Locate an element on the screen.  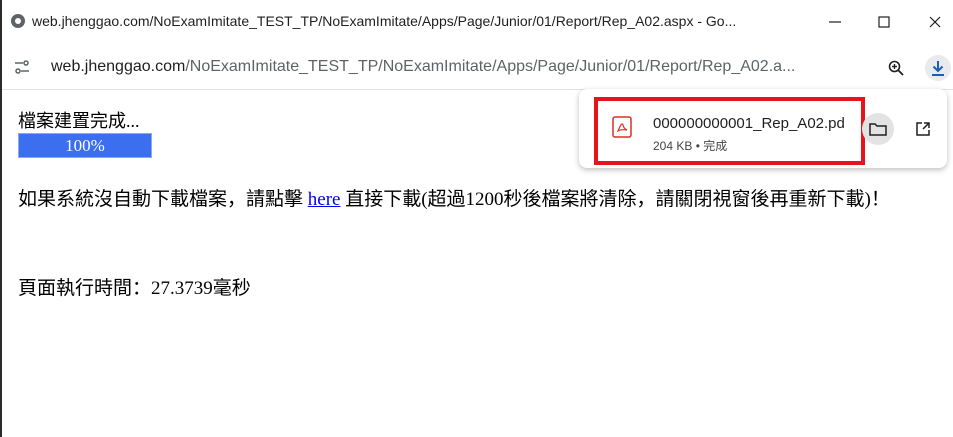
message-after: 直接下載(超過1200秒後檔案將清除，請關閉視窗後再重新下載)！ is located at coordinates (615, 199).